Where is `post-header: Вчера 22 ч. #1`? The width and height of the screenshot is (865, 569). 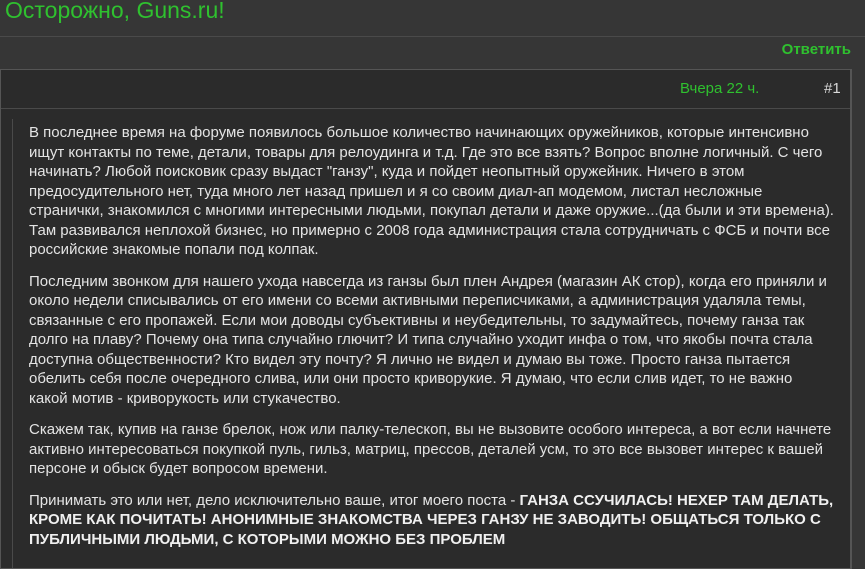 post-header: Вчера 22 ч. #1 is located at coordinates (425, 89).